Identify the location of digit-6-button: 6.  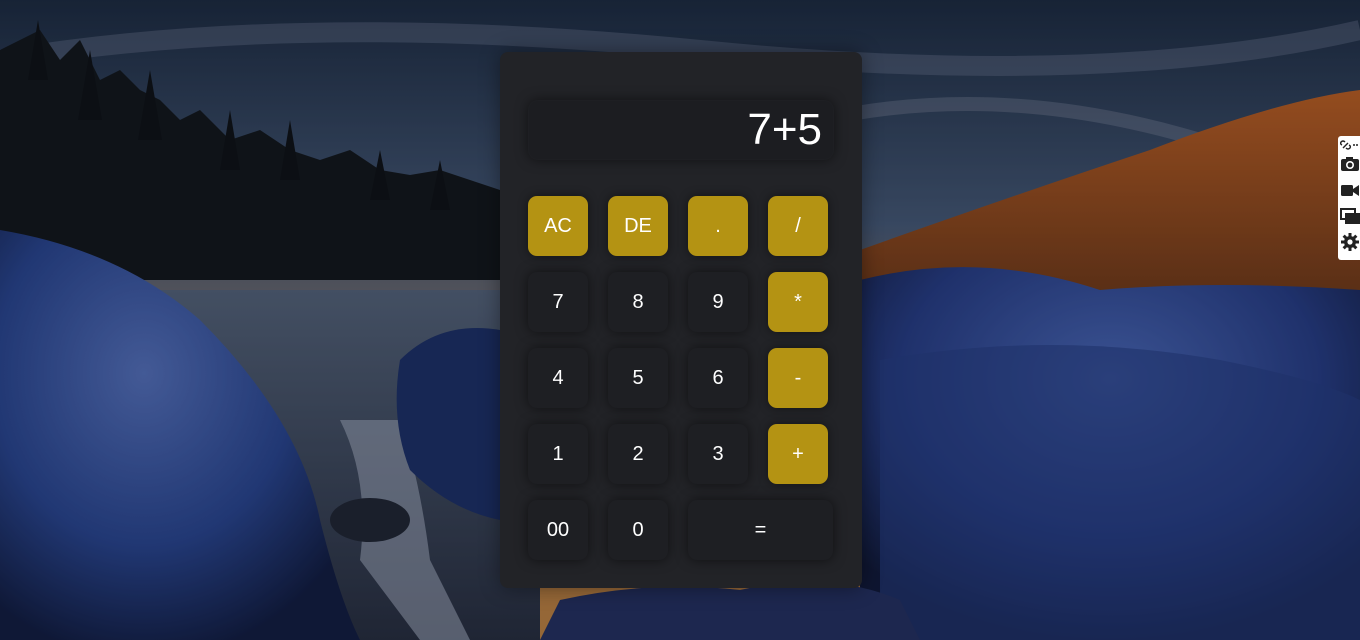
(718, 378).